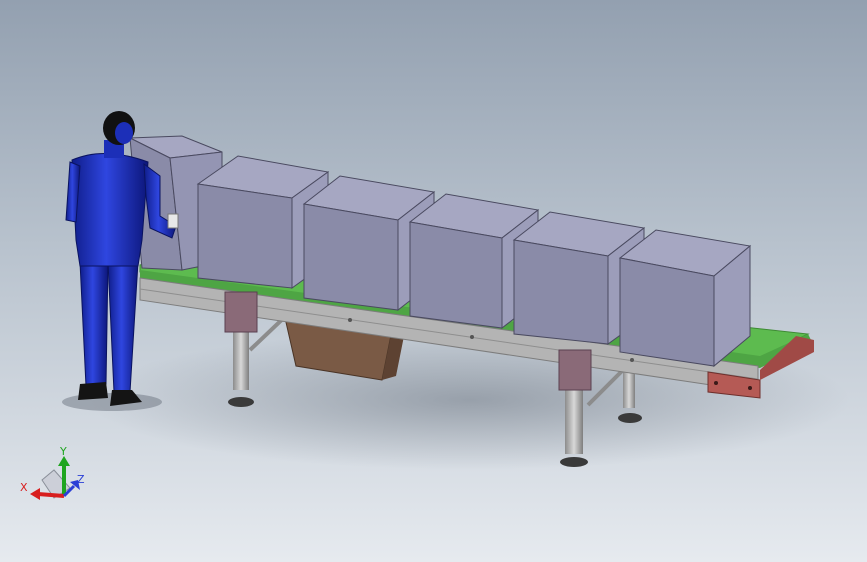  What do you see at coordinates (63, 451) in the screenshot?
I see `y-axis-label: Y` at bounding box center [63, 451].